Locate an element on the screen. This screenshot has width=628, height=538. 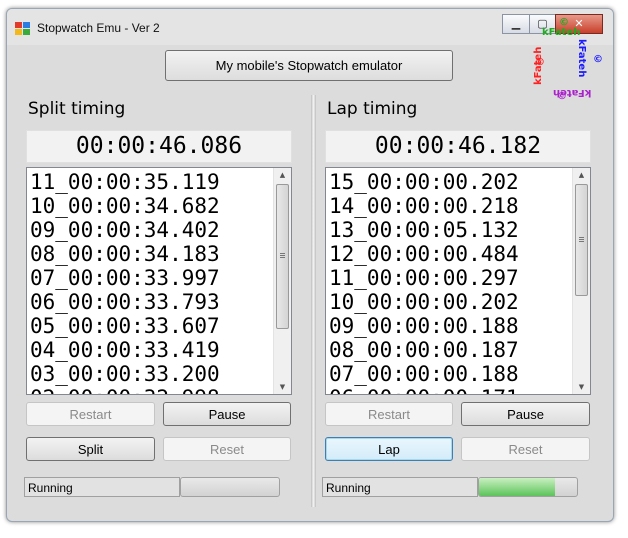
lap-pause-button: Pause is located at coordinates (525, 414).